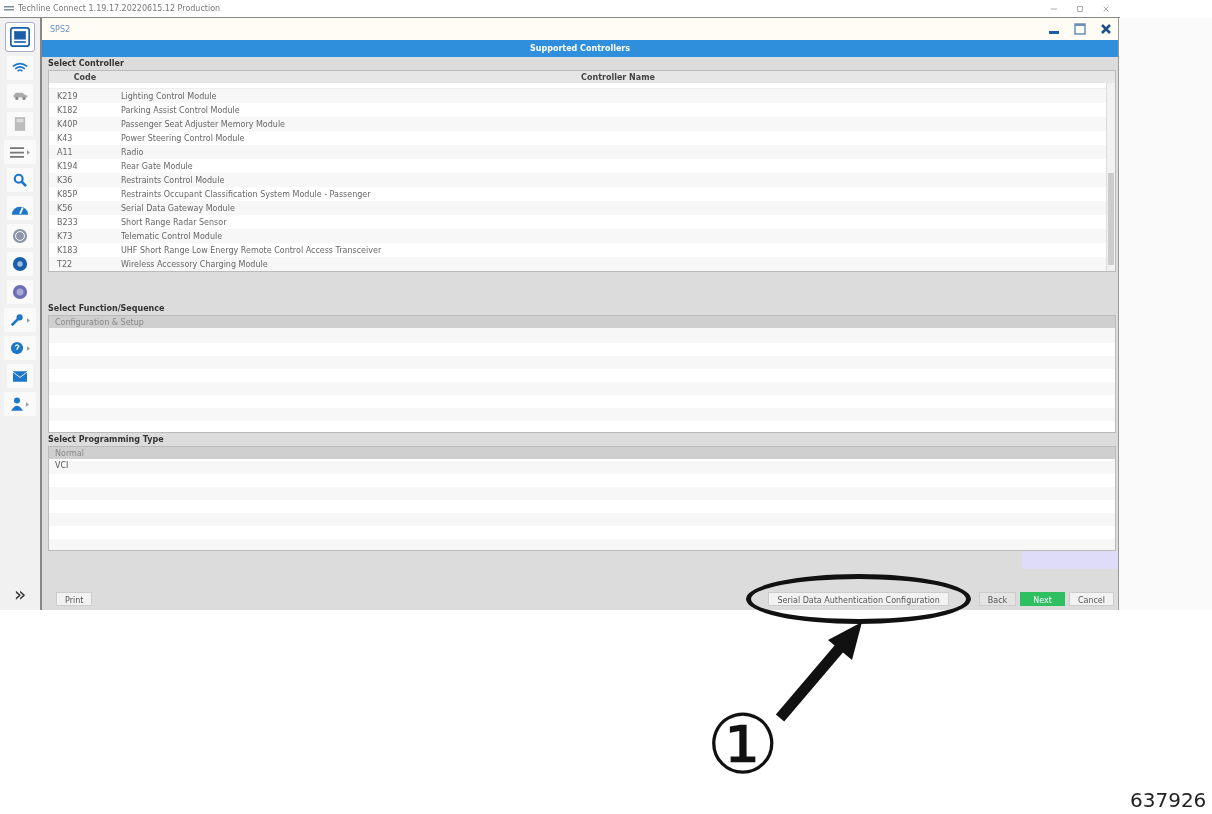  I want to click on scroll-thumb, so click(1111, 219).